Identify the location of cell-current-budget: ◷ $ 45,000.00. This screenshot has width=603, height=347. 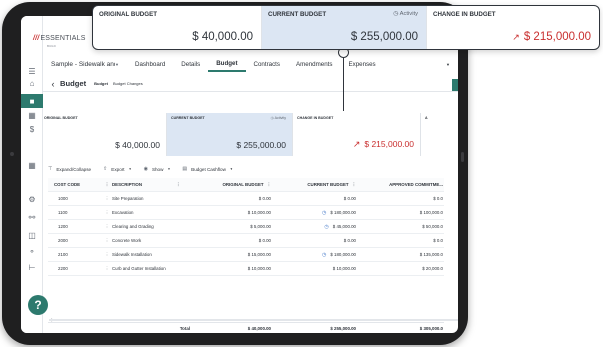
(319, 227).